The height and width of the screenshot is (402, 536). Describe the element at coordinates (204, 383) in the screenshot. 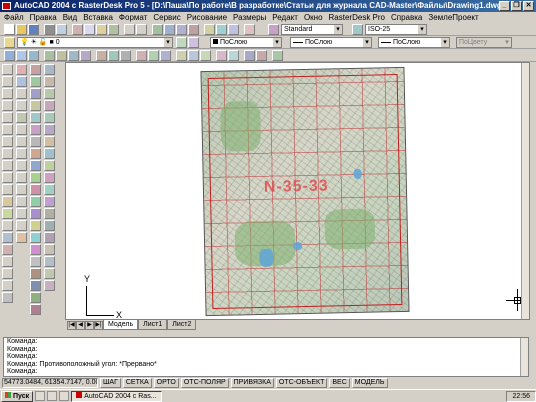

I see `polar-button: ОТС-ПОЛЯР` at that location.